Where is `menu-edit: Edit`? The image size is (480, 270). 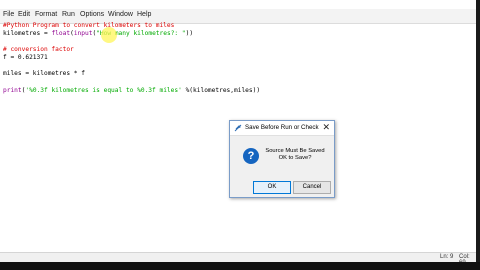 menu-edit: Edit is located at coordinates (24, 14).